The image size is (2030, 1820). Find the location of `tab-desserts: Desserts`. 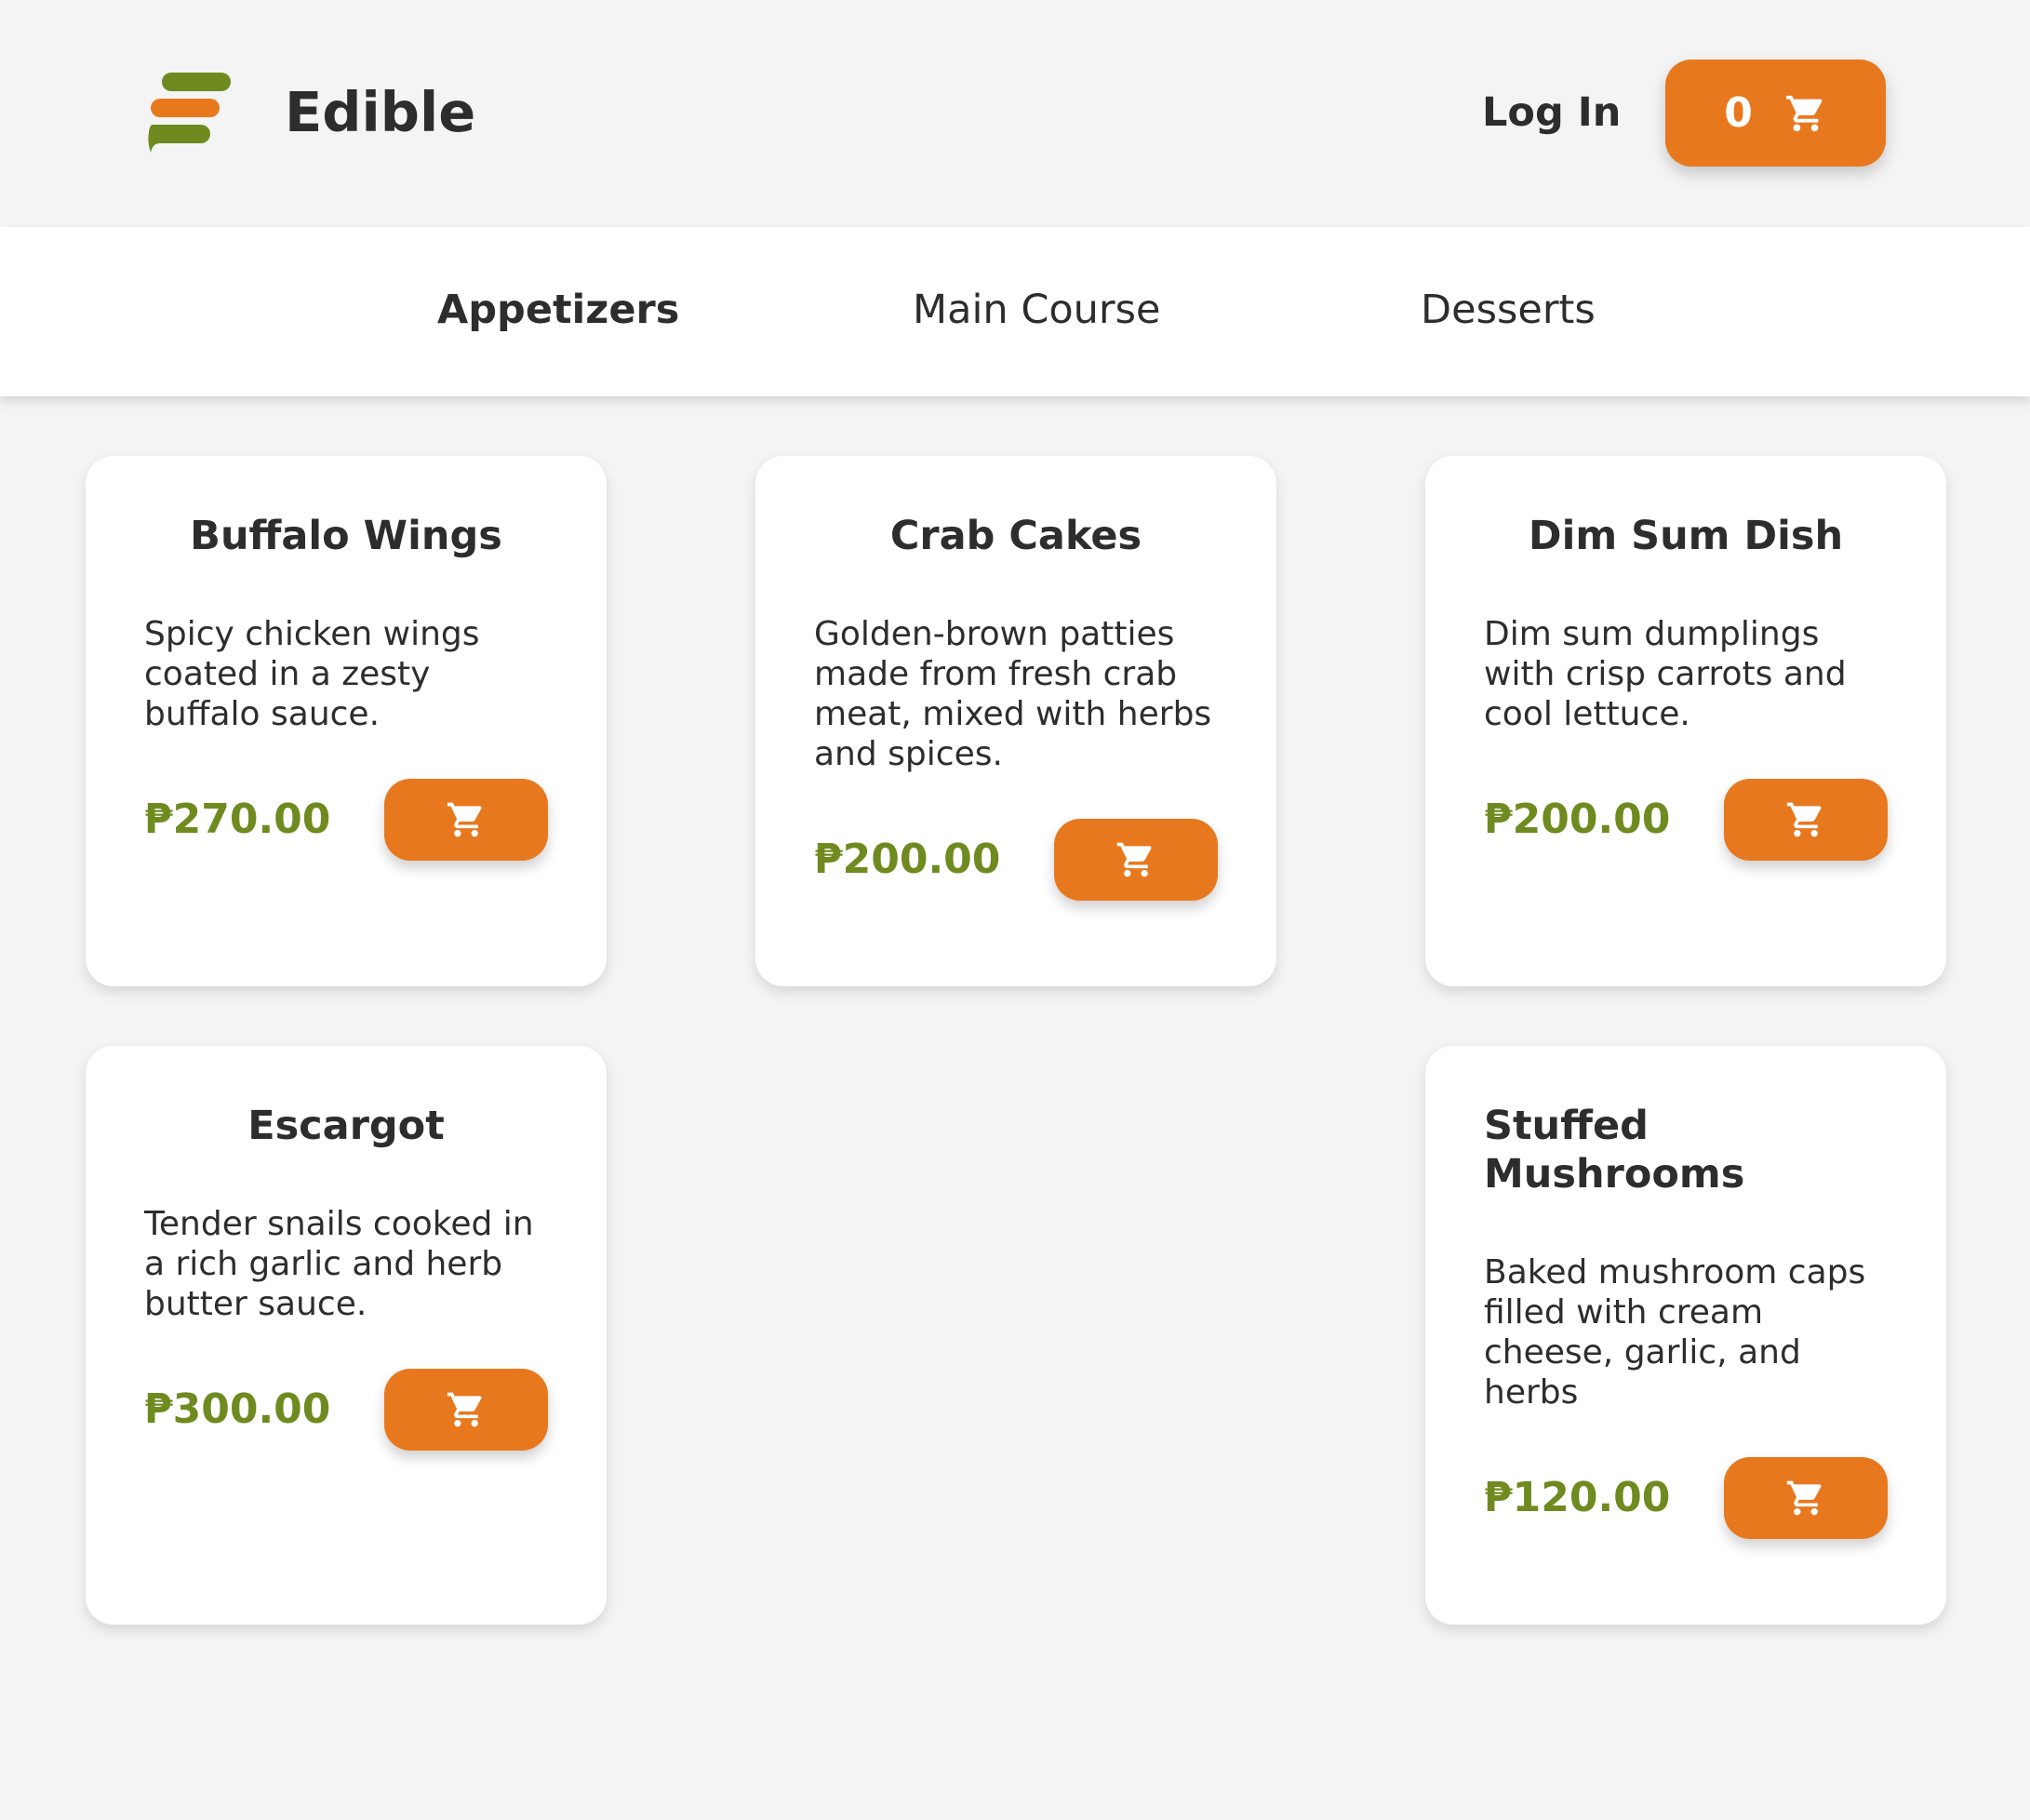

tab-desserts: Desserts is located at coordinates (1509, 310).